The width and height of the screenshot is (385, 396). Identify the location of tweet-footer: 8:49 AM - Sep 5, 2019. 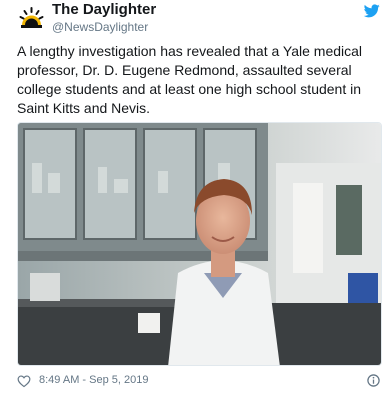
(201, 382).